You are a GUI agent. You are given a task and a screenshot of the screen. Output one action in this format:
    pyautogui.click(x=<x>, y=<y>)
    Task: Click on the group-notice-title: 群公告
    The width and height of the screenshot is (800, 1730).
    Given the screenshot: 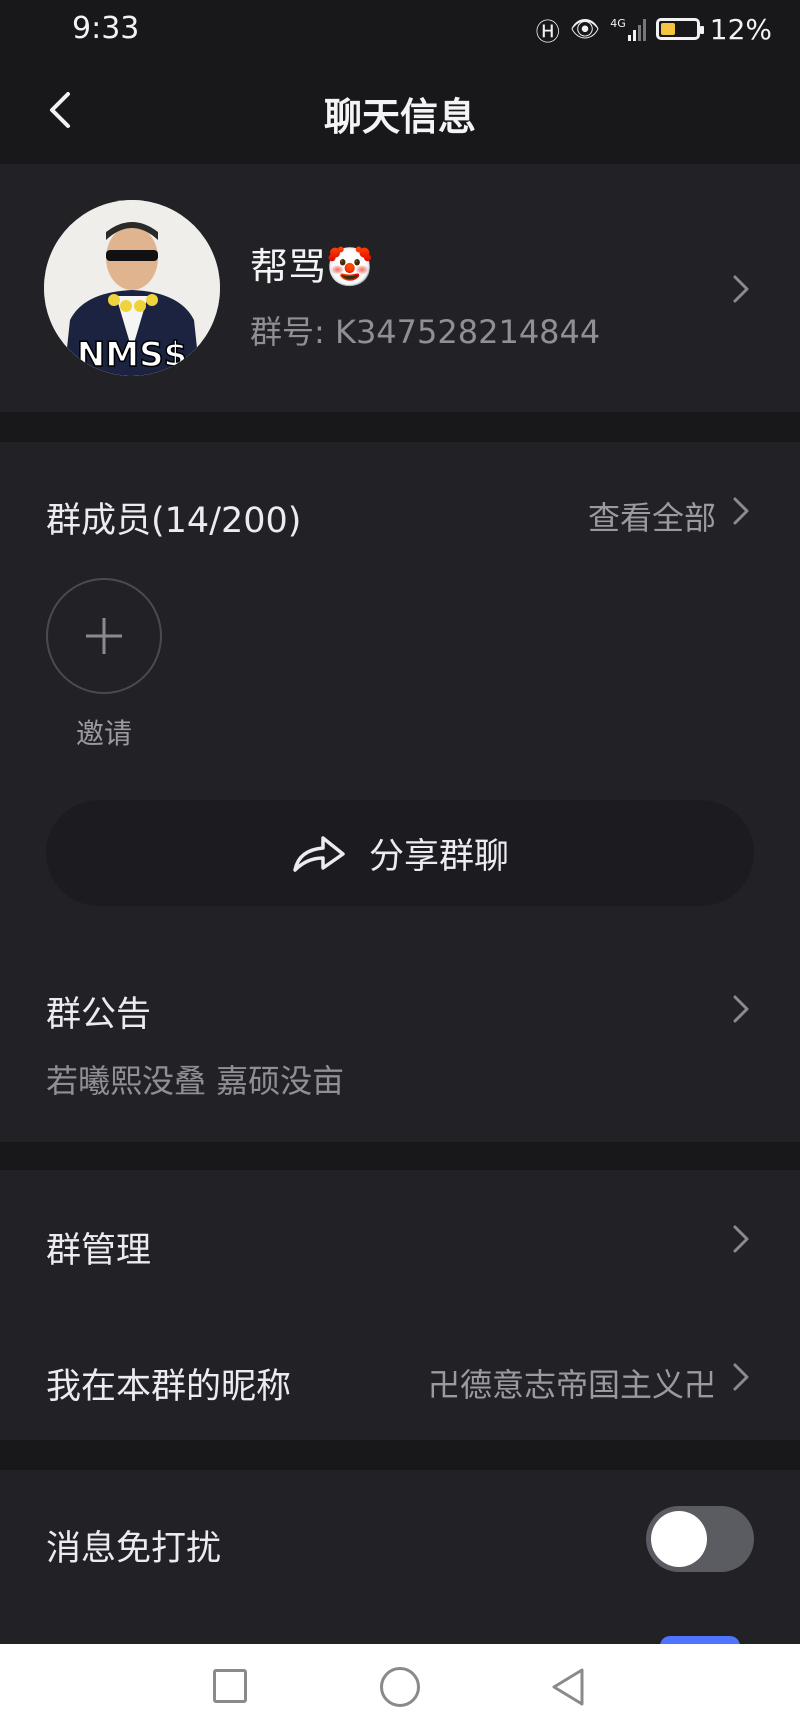 What is the action you would take?
    pyautogui.click(x=98, y=1011)
    